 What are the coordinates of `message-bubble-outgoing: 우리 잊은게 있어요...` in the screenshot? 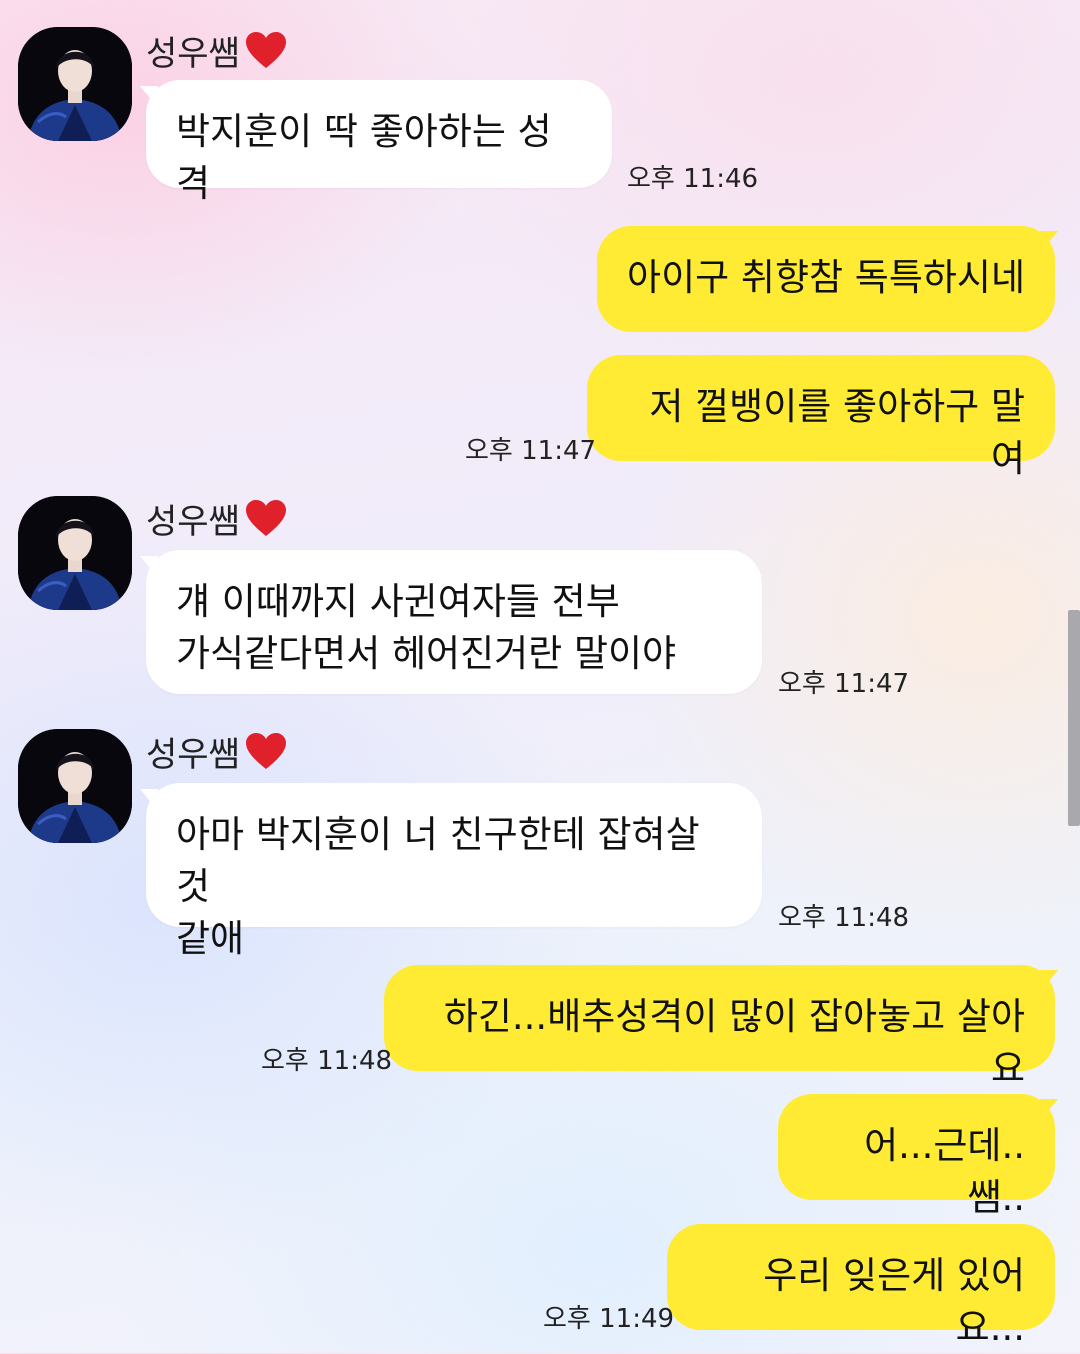 It's located at (861, 1286).